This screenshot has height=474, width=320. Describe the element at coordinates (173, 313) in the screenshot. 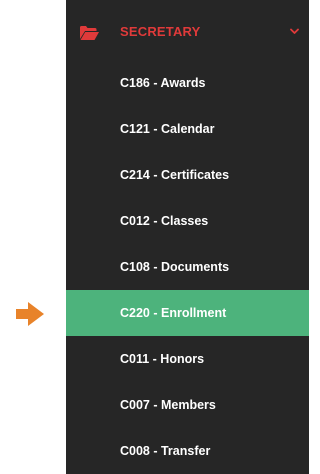

I see `sidebar-item-label: C220 - Enrollment` at that location.